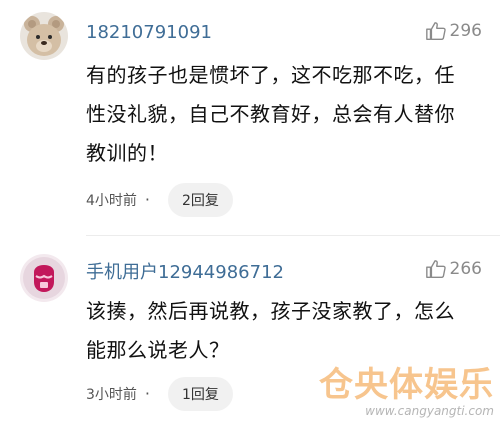 The height and width of the screenshot is (426, 500). I want to click on username: 18210791091, so click(149, 32).